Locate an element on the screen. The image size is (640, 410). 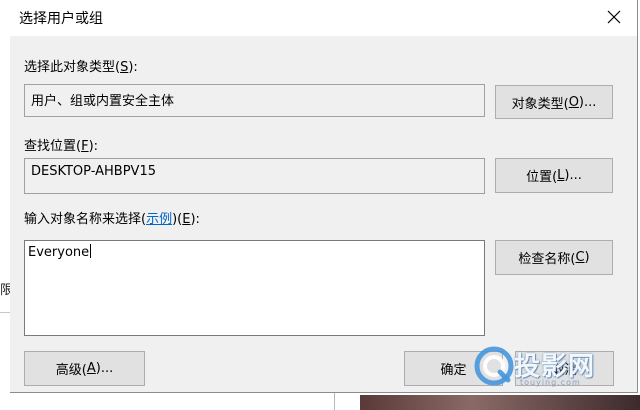
title-bar: 选择用户或组 is located at coordinates (323, 18).